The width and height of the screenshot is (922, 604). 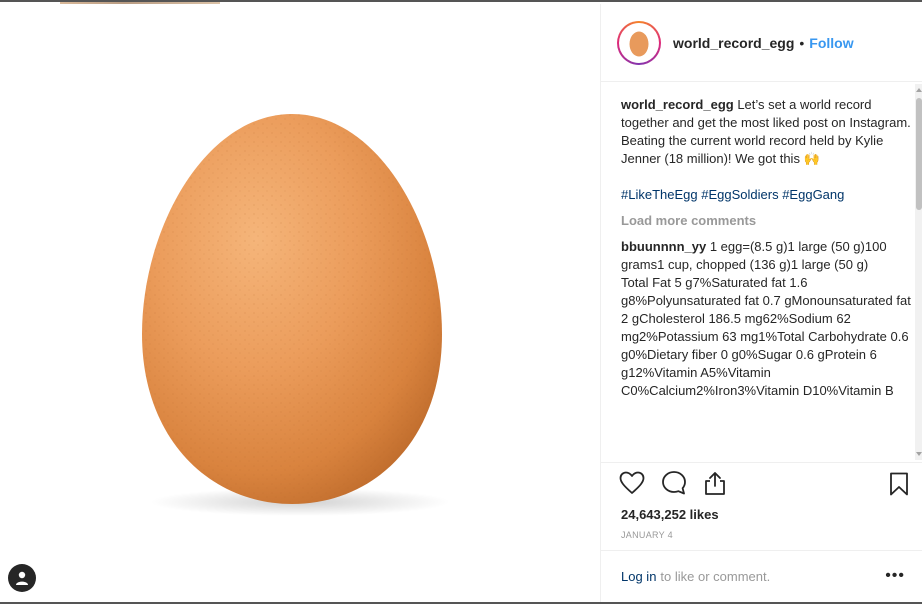 I want to click on hashtag-link: #EggGang, so click(x=813, y=194).